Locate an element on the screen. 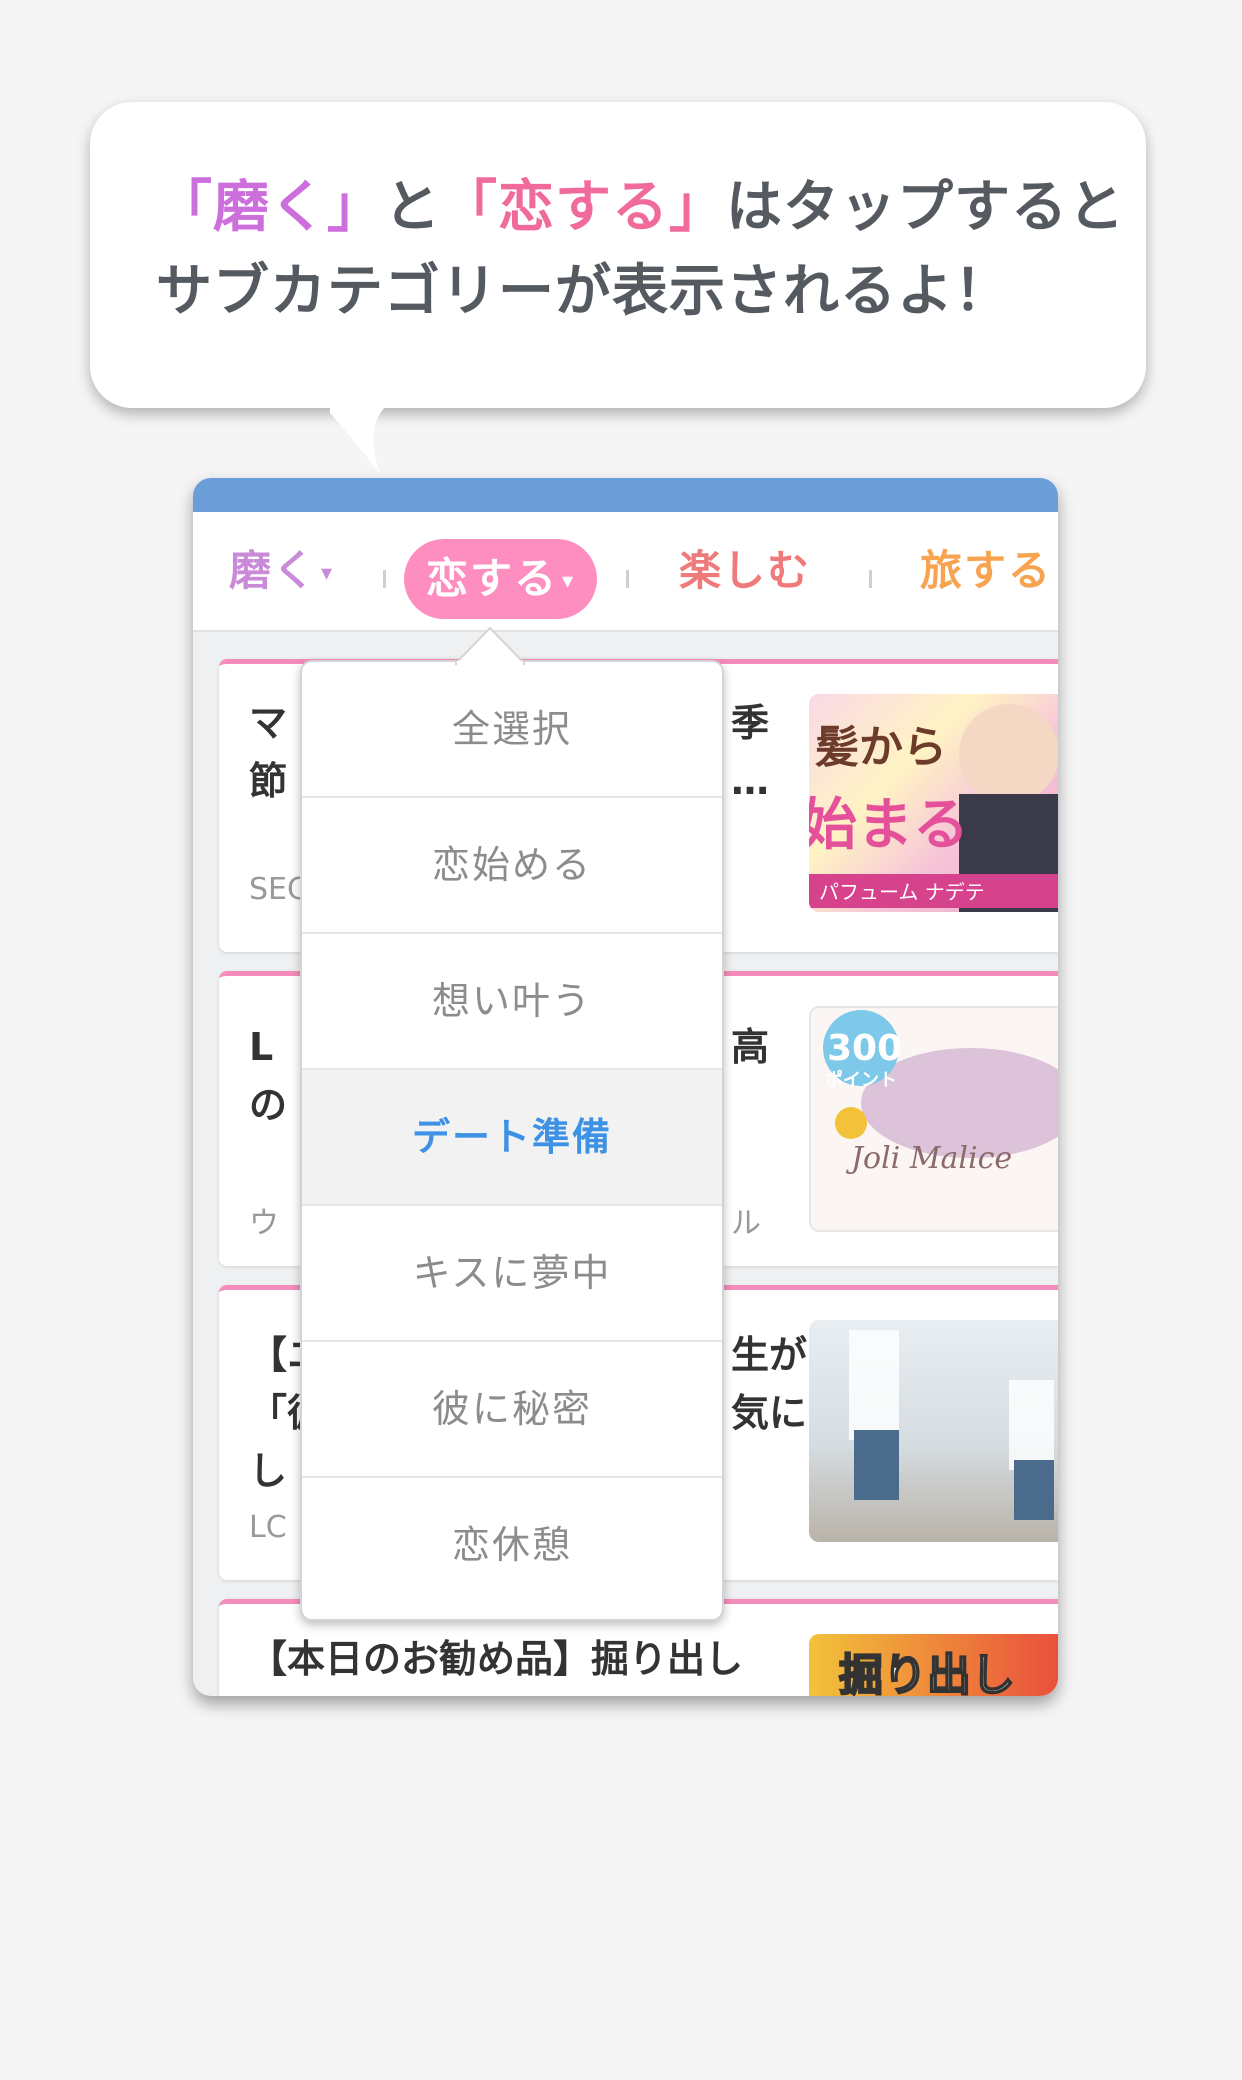 The image size is (1242, 2080). article-title: 【本日のお勧め品】掘り出し is located at coordinates (496, 1659).